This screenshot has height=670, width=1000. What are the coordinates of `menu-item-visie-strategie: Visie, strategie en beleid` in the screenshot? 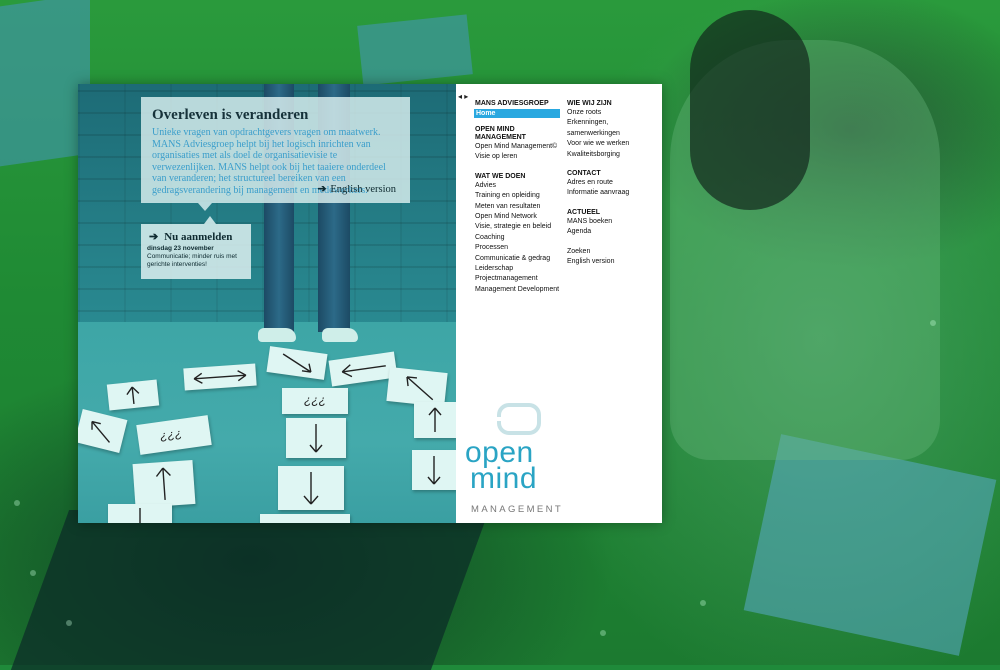 It's located at (519, 227).